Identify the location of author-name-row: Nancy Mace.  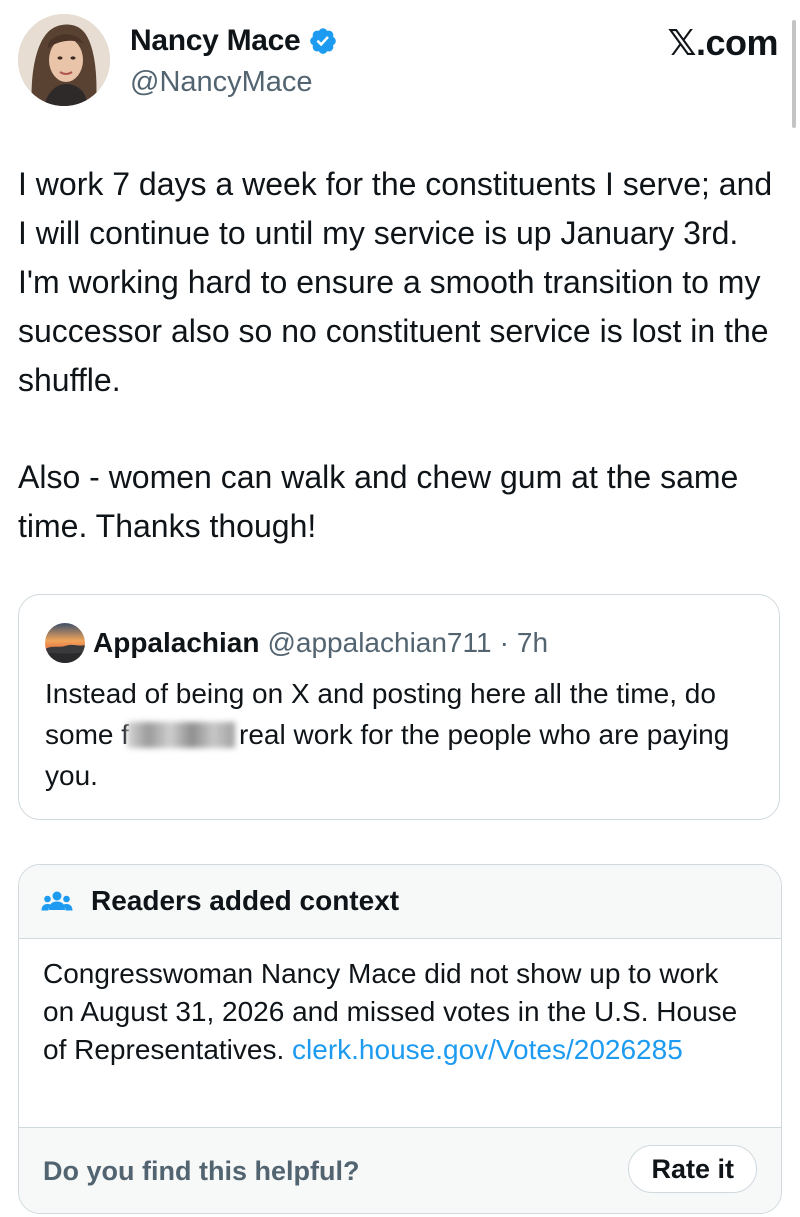
(234, 41).